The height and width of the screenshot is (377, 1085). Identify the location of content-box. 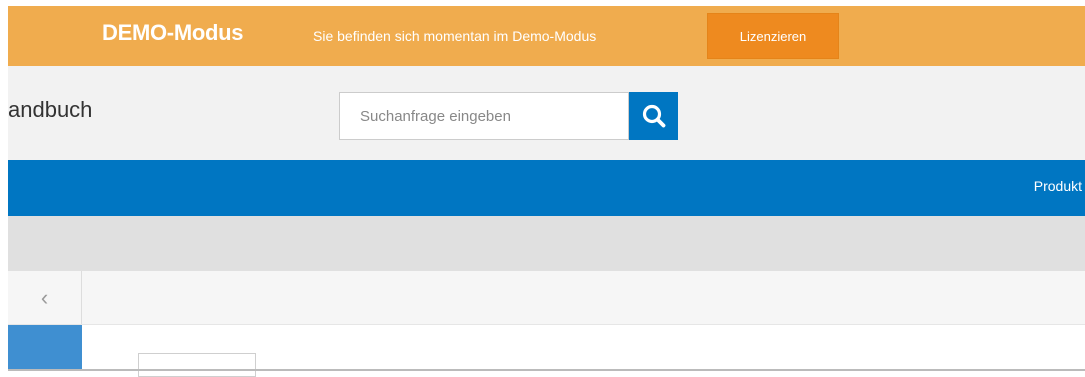
(197, 365).